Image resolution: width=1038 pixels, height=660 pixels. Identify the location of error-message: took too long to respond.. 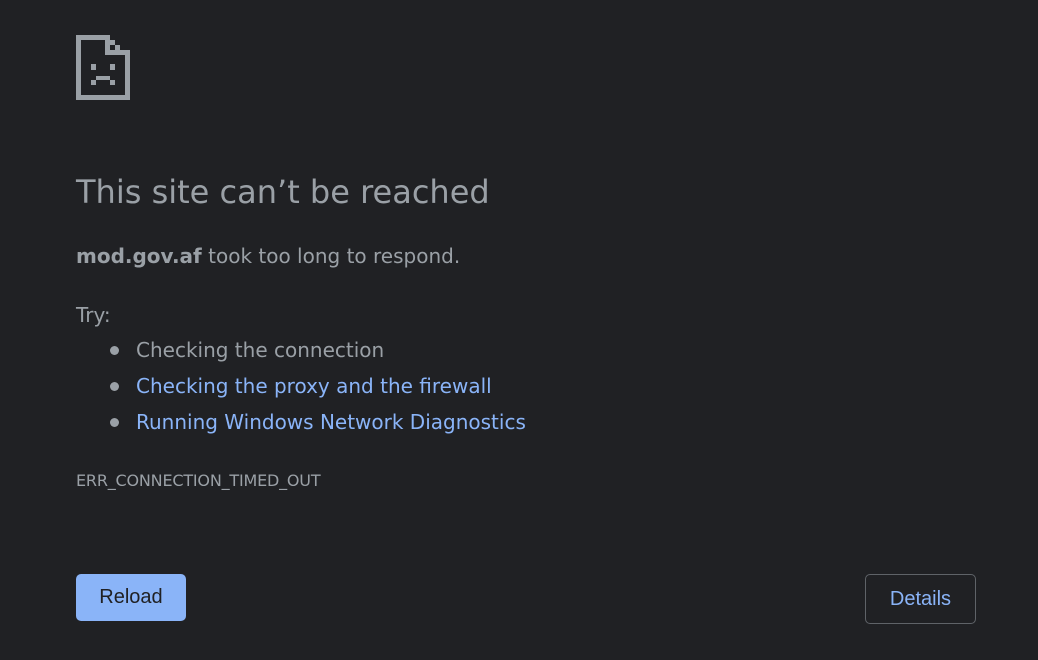
(331, 256).